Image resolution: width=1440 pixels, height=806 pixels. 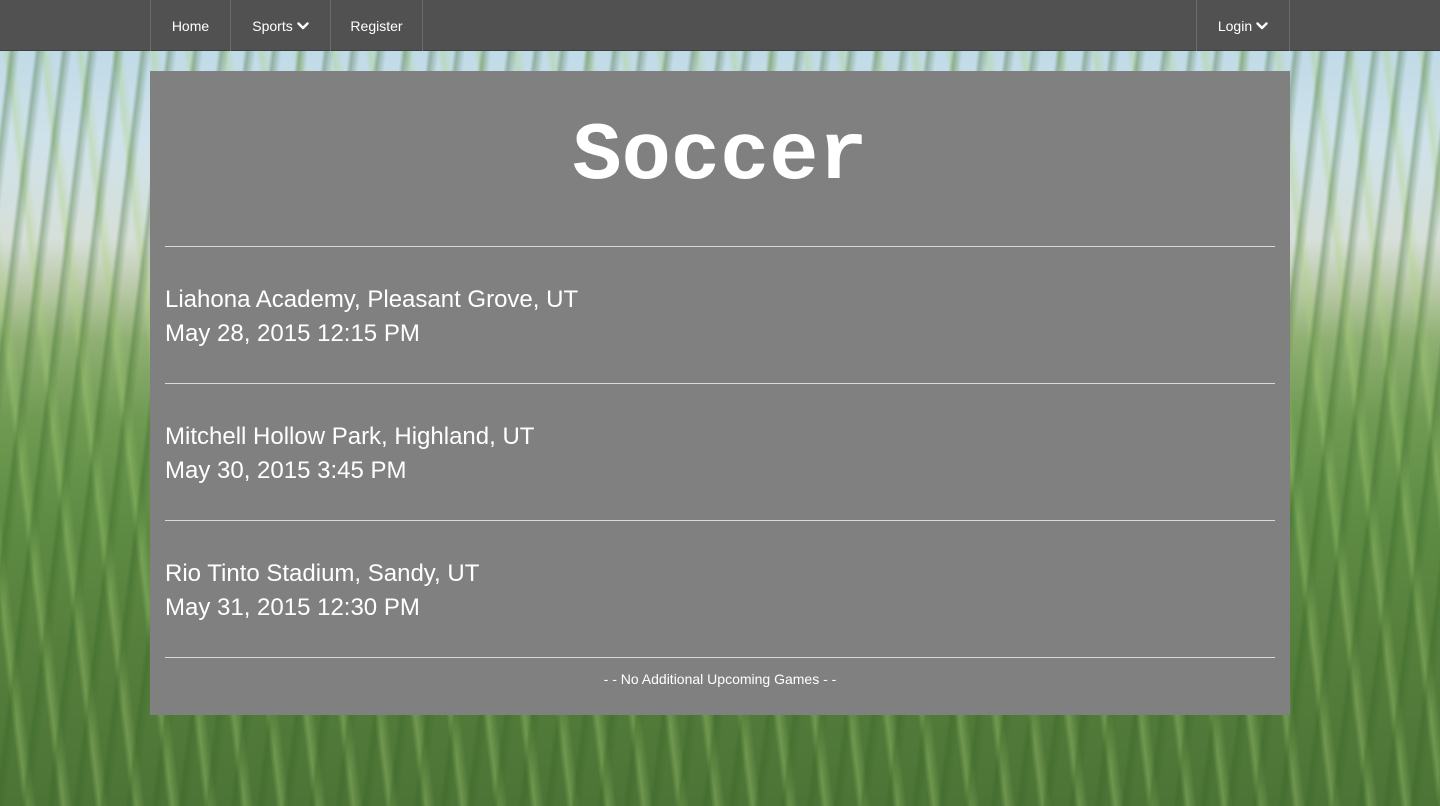 I want to click on nav-login-dropdown: Login, so click(x=1243, y=25).